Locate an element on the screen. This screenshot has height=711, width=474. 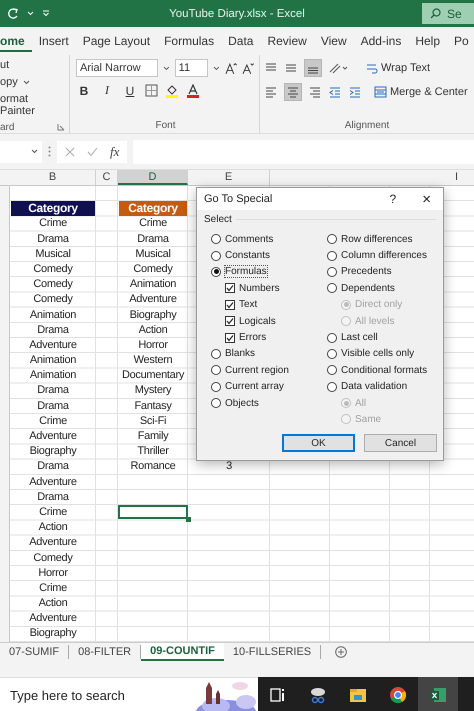
sheet-tab: 10-FILLSERIES is located at coordinates (273, 651).